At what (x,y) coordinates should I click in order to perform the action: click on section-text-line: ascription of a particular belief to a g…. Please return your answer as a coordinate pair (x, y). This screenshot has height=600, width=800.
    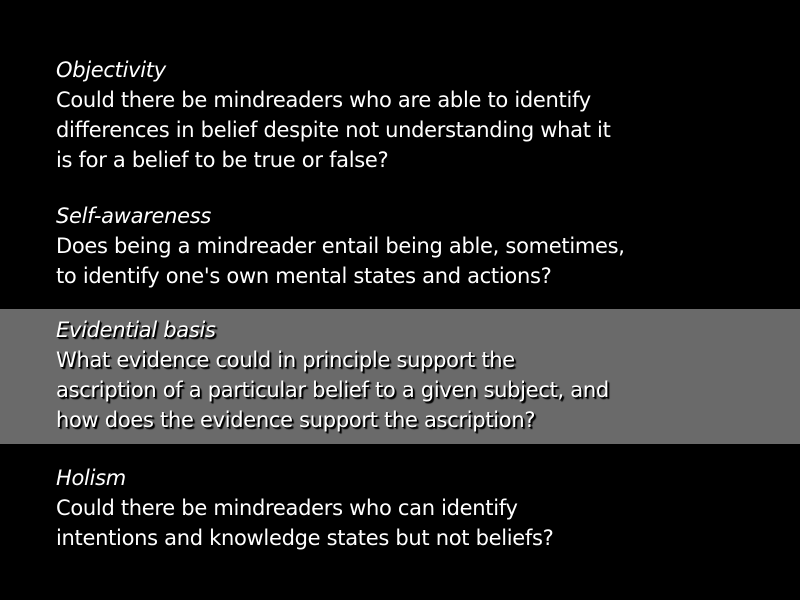
    Looking at the image, I should click on (332, 390).